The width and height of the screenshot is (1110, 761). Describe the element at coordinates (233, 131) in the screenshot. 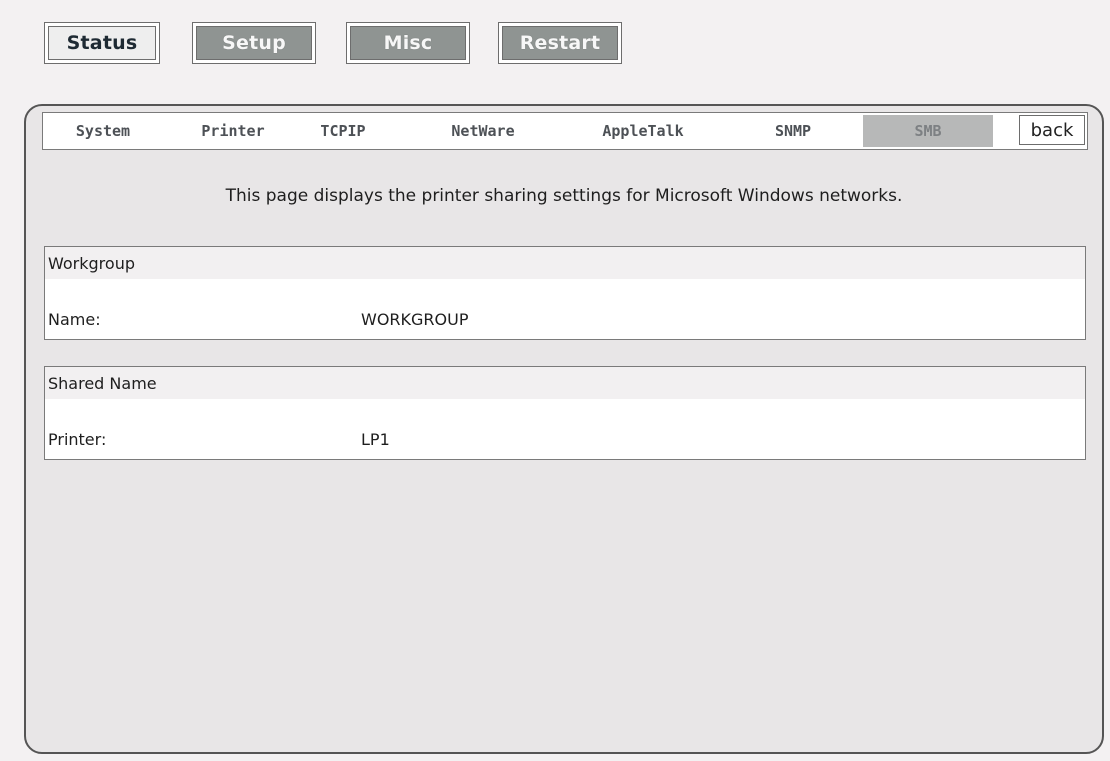

I see `tab-printer: Printer` at that location.